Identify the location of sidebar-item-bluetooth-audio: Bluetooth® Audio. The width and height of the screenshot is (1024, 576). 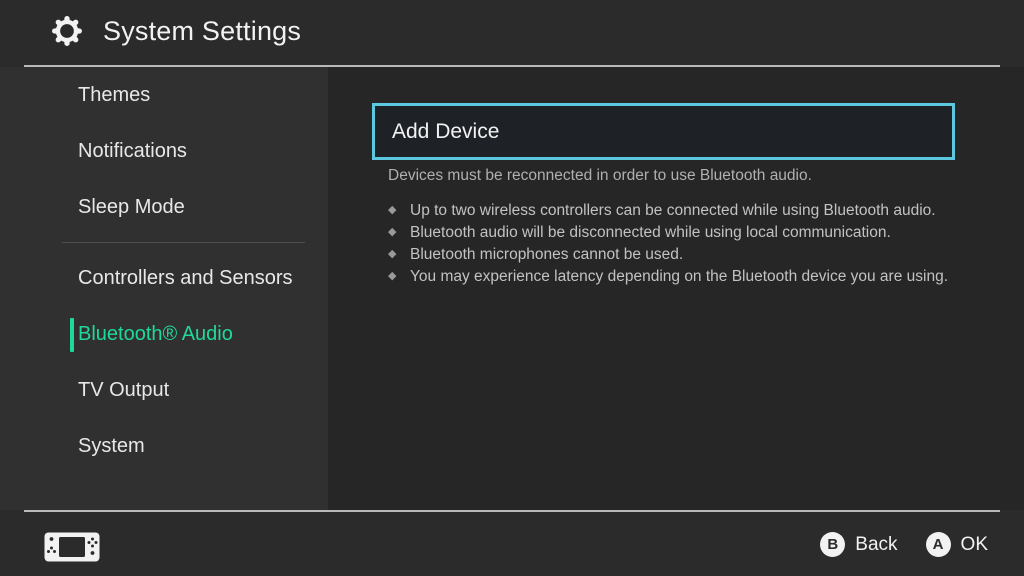
(164, 334).